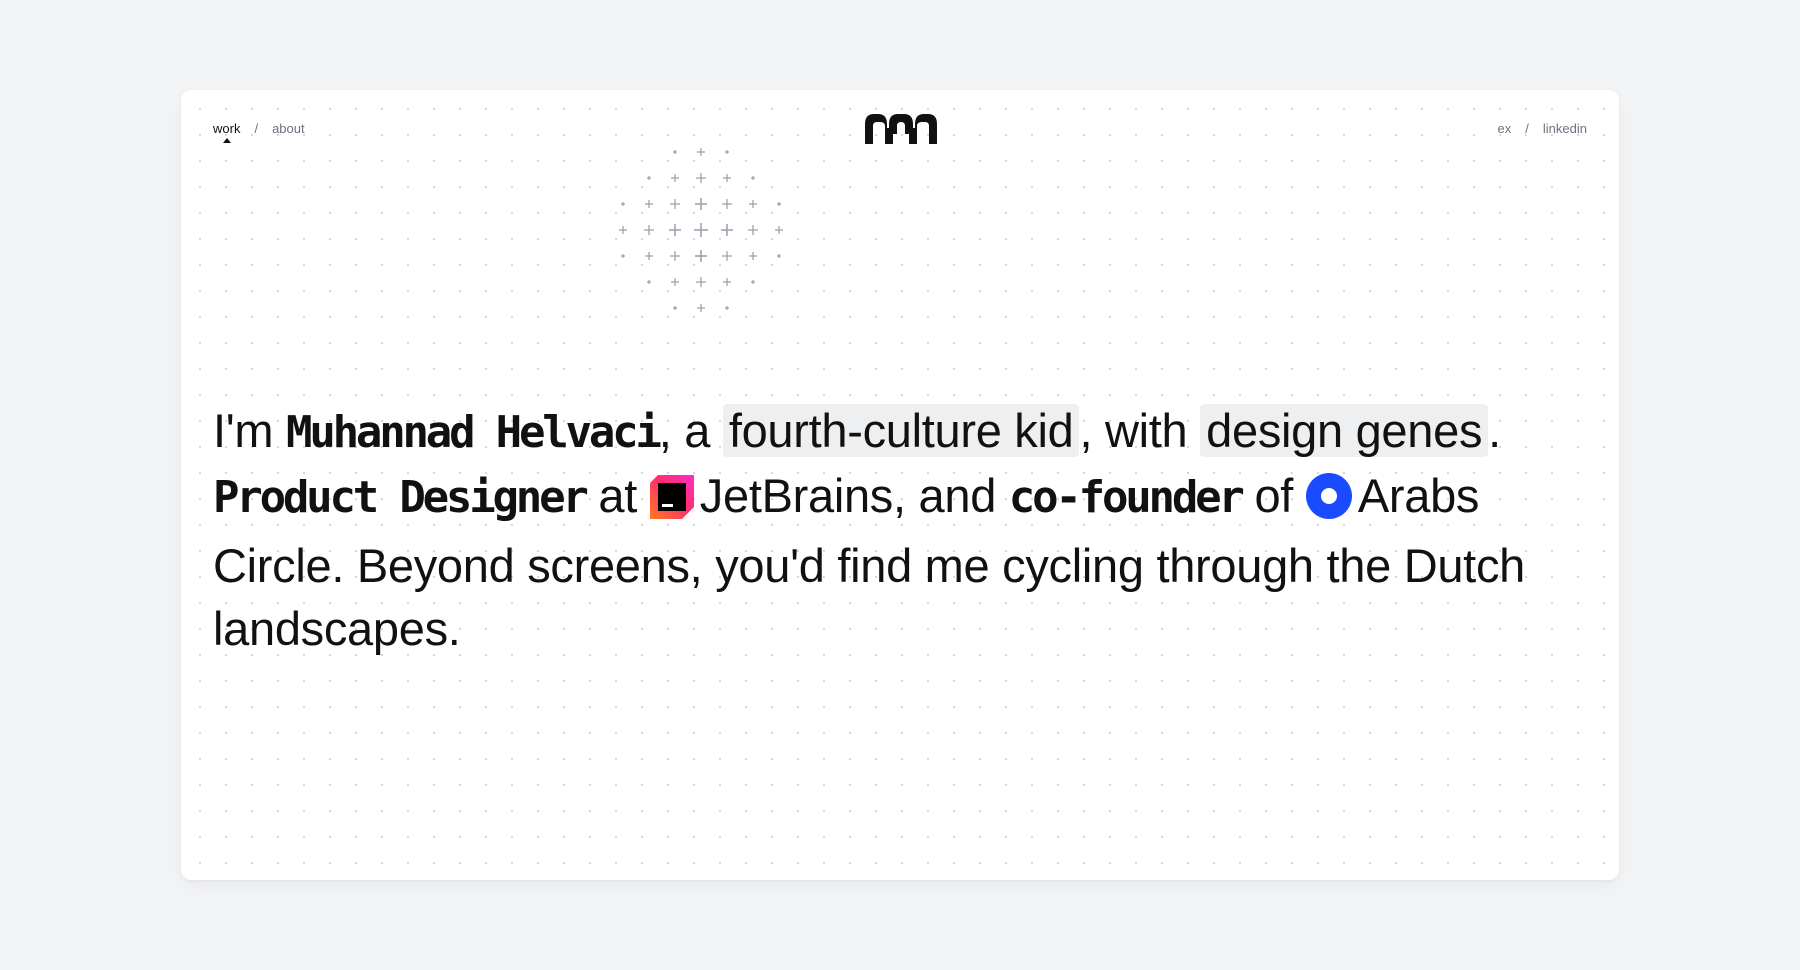  I want to click on m-logo-icon, so click(901, 129).